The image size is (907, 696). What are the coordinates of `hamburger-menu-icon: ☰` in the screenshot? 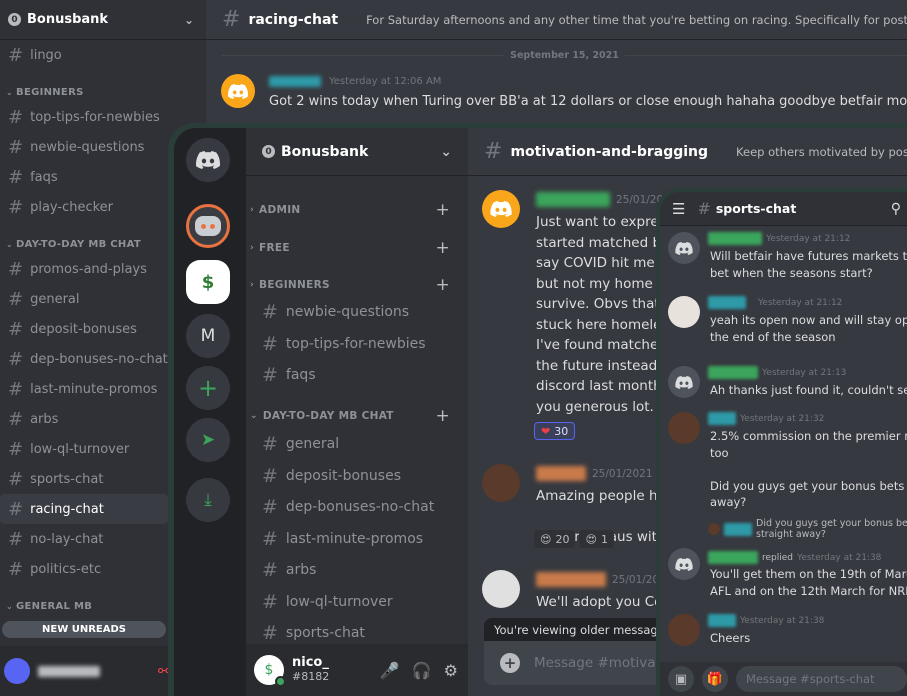 It's located at (678, 209).